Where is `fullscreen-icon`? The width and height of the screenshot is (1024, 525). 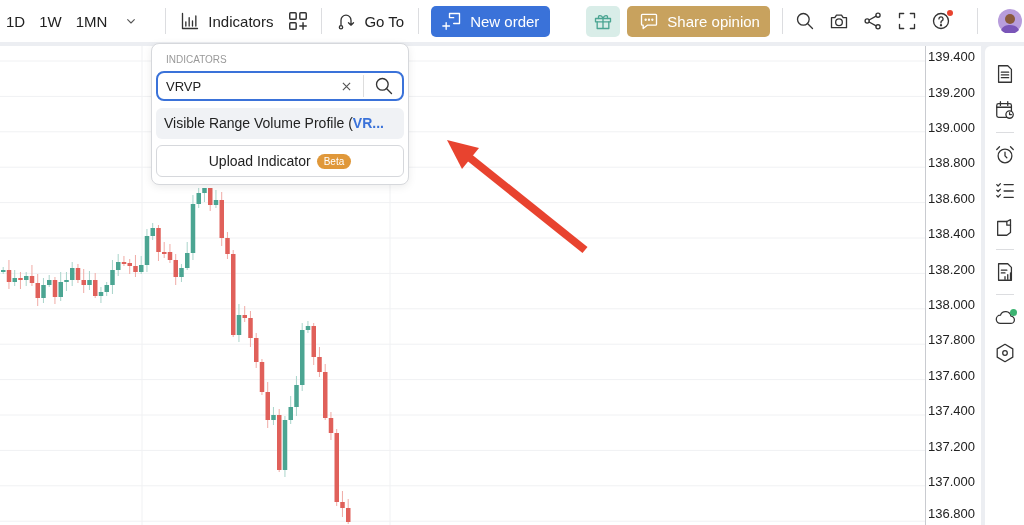 fullscreen-icon is located at coordinates (906, 21).